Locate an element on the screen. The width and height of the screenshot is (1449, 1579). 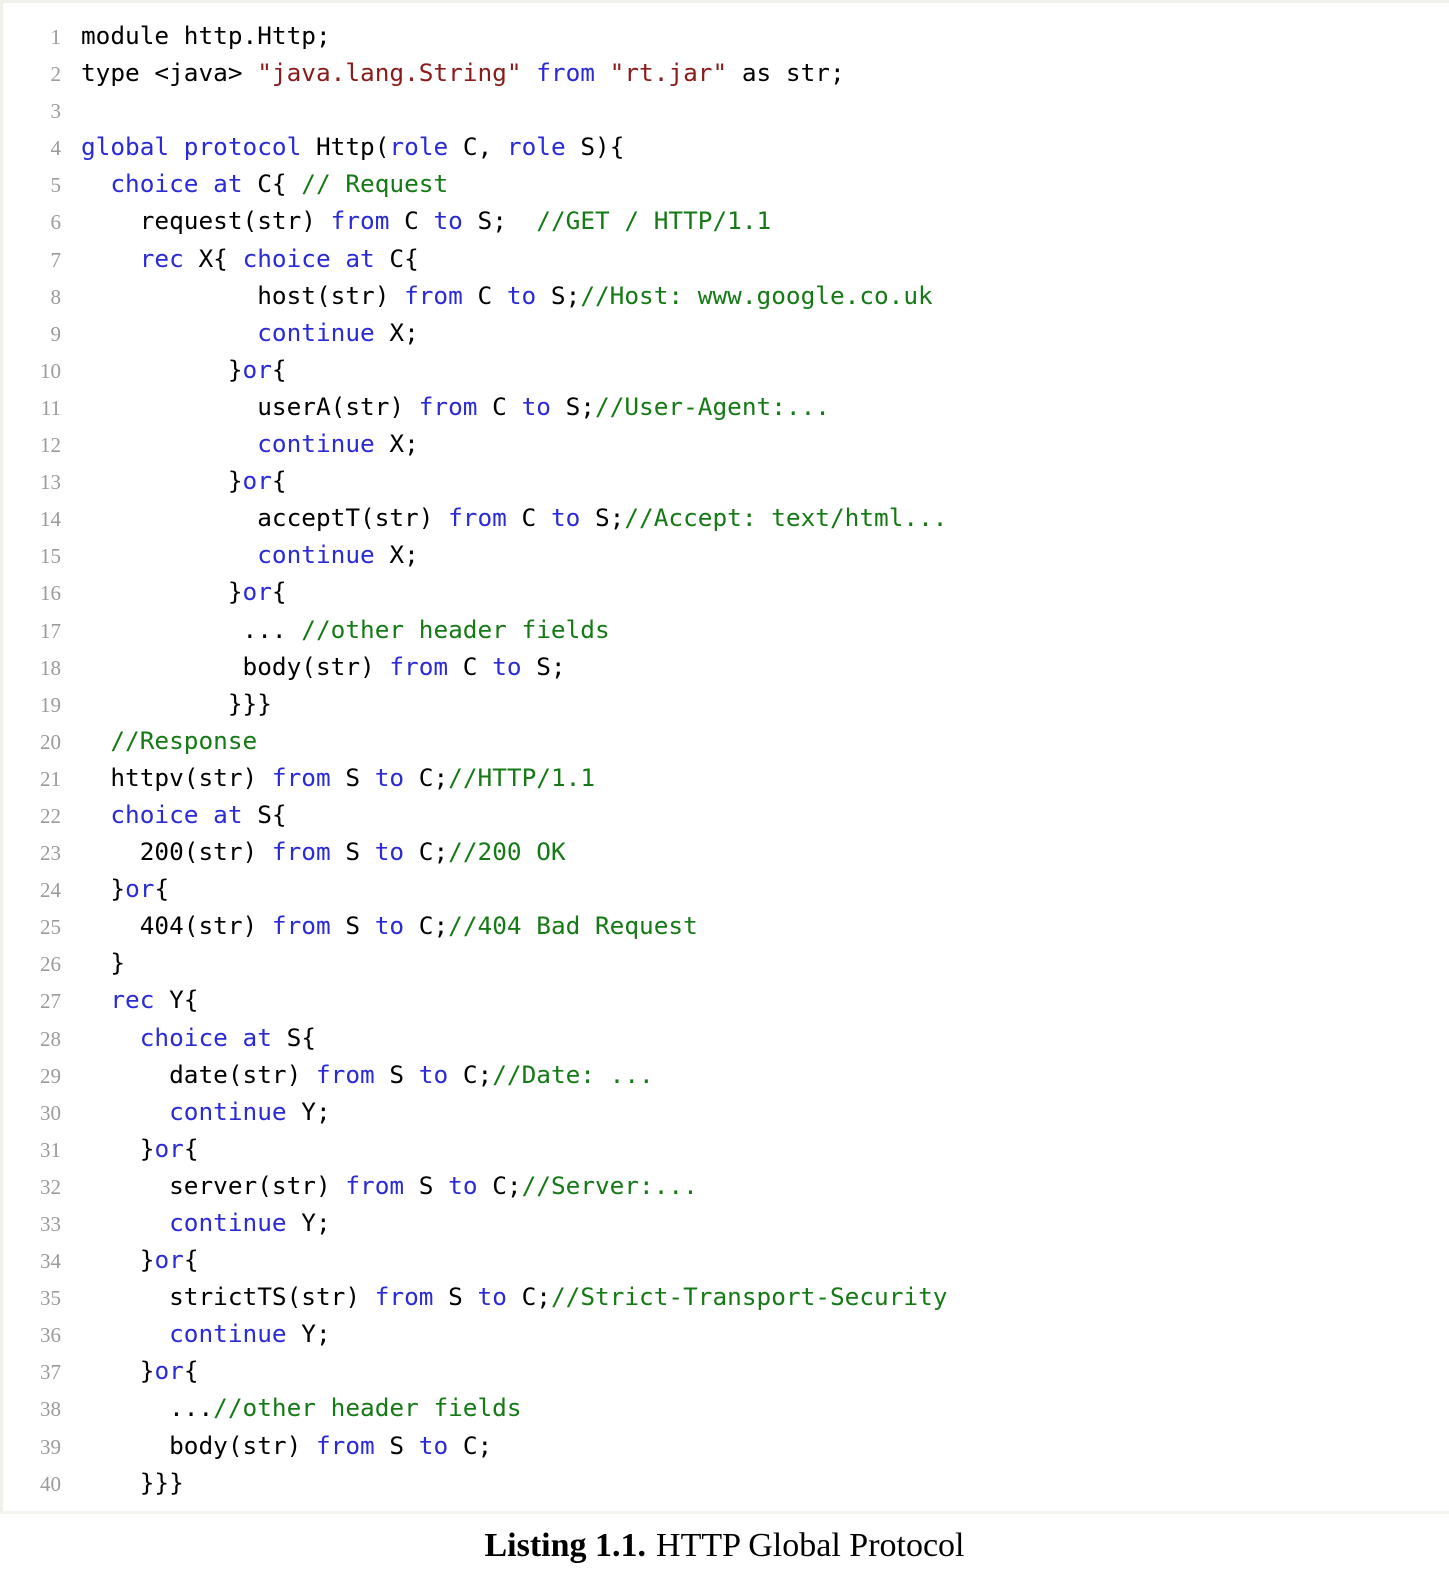
code-line-text: //Response is located at coordinates (159, 740).